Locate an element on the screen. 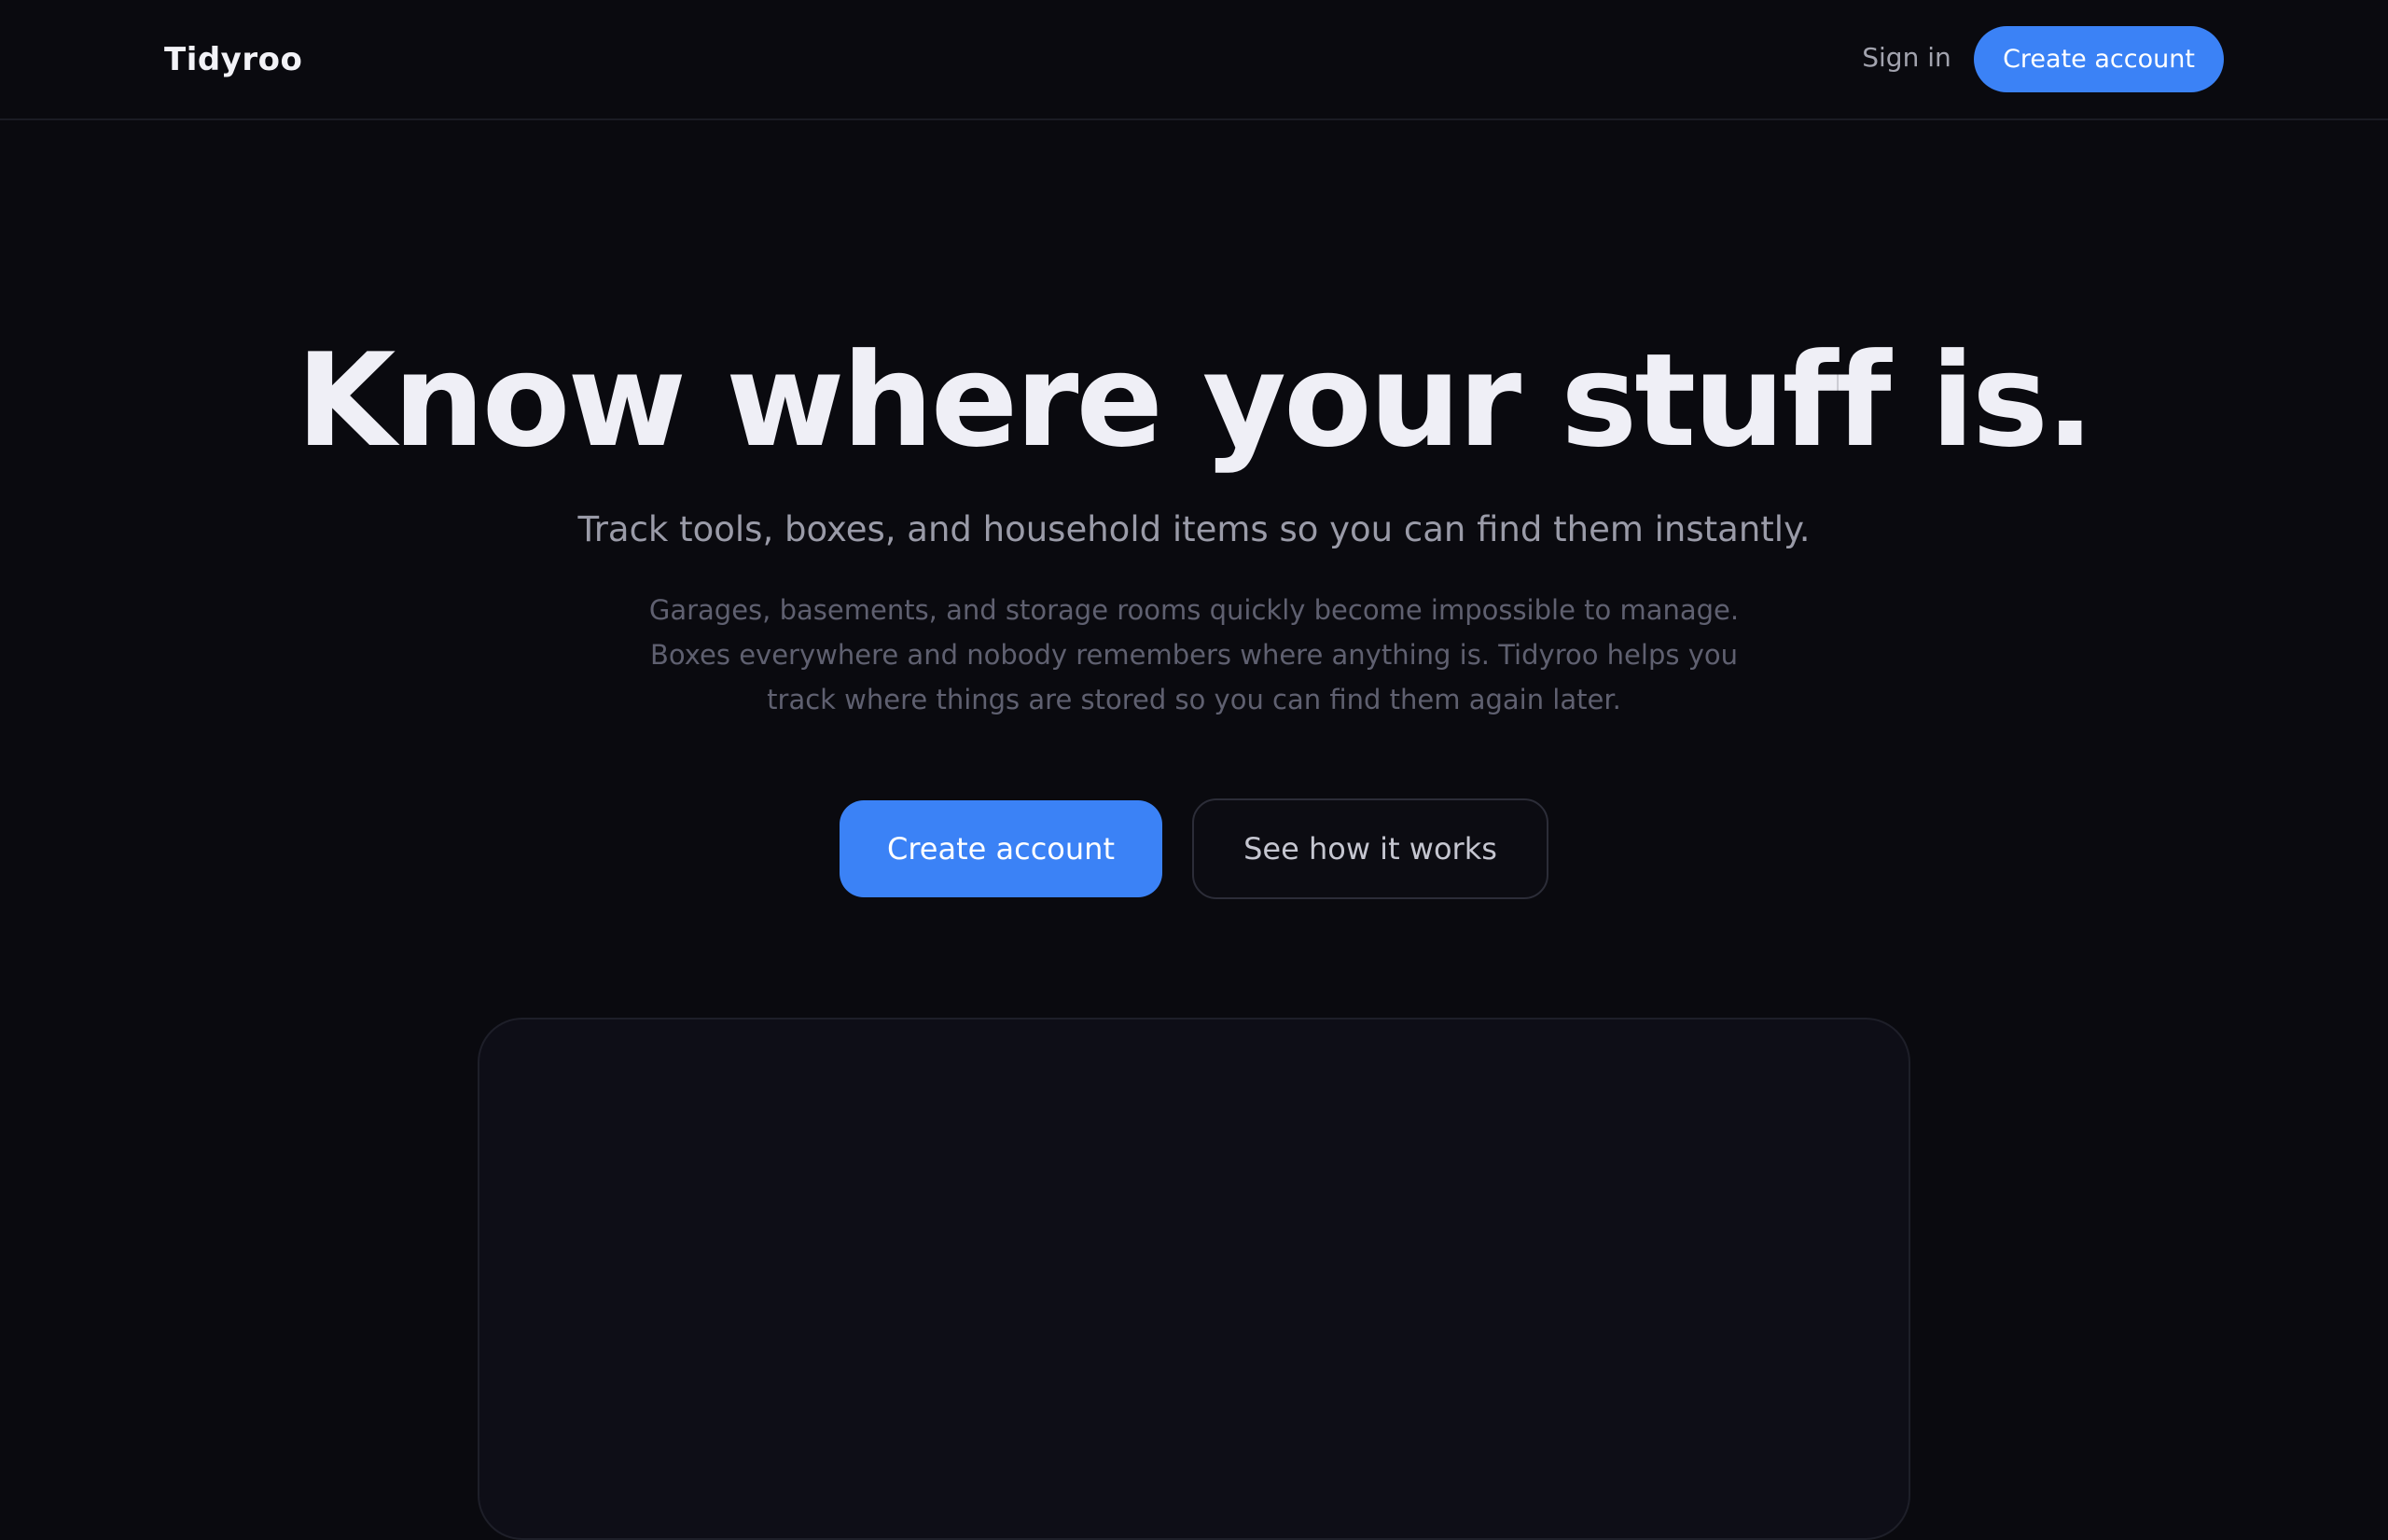 This screenshot has width=2388, height=1540. sign-in-link: Sign in is located at coordinates (1907, 57).